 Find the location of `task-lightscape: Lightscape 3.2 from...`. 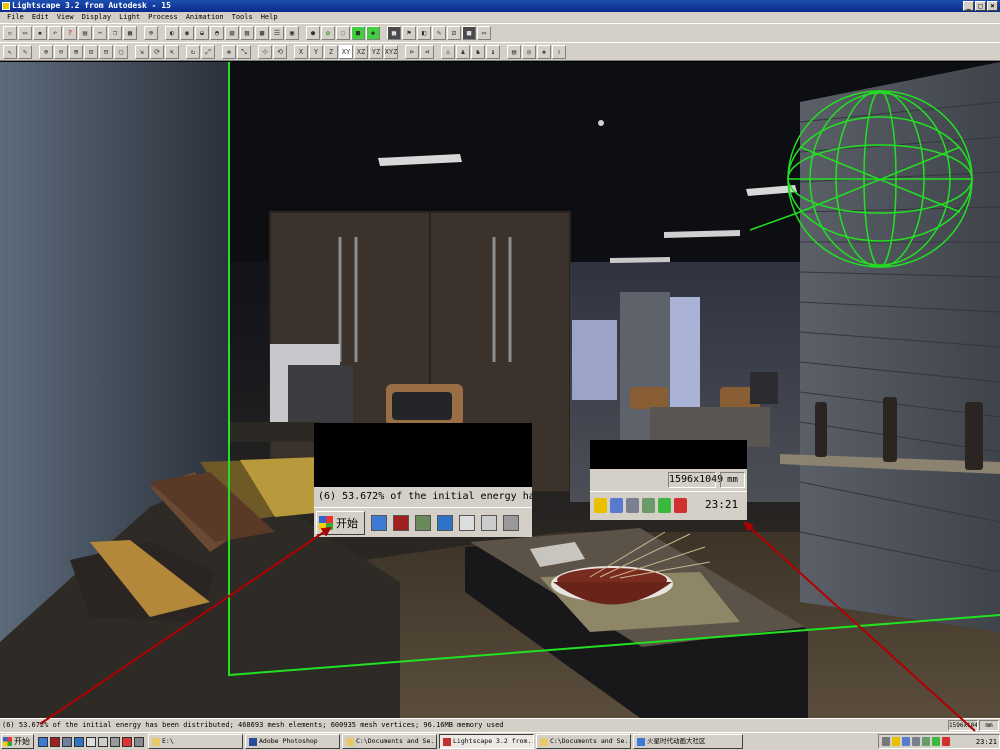

task-lightscape: Lightscape 3.2 from... is located at coordinates (486, 741).